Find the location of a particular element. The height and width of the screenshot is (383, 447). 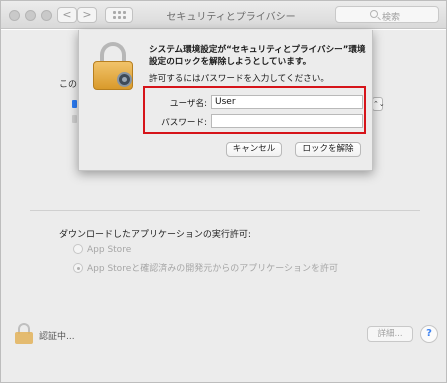

radio-label: App Storeと確認済みの開発元からのアプリケーションを許可 is located at coordinates (213, 269).